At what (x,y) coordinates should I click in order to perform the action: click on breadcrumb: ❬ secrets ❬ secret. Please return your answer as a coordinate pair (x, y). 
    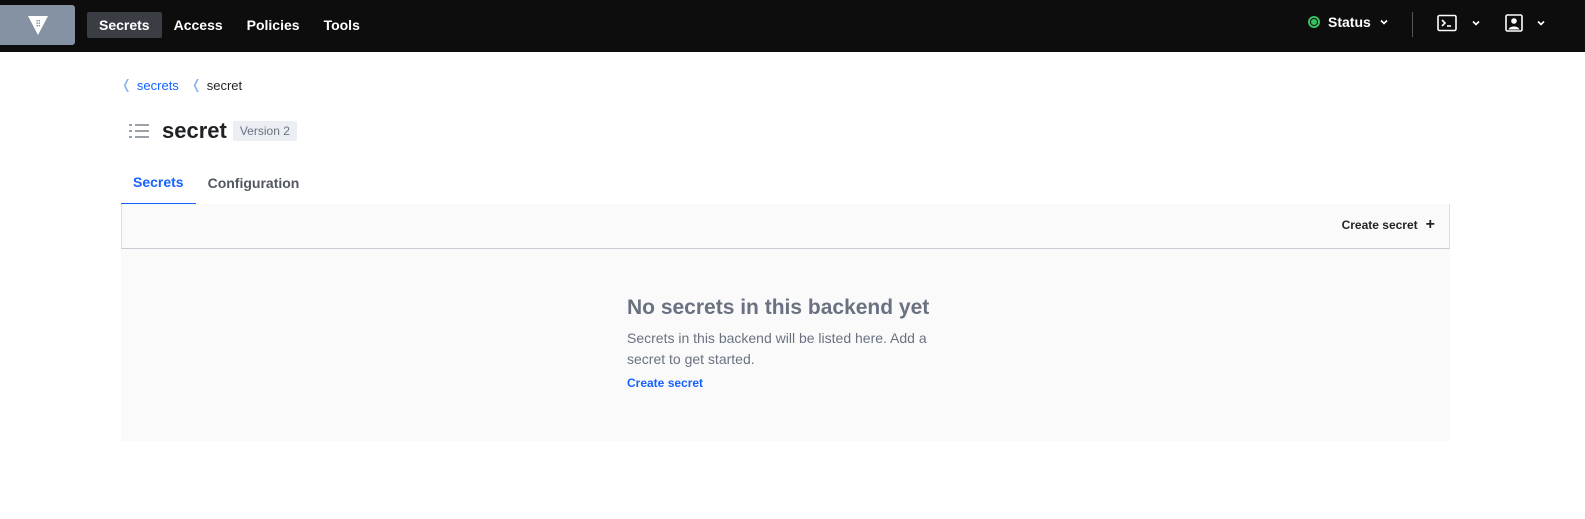
    Looking at the image, I should click on (181, 85).